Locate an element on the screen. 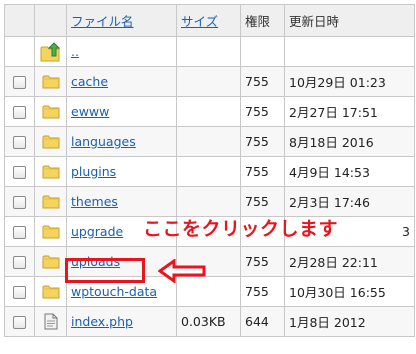  file-icon is located at coordinates (50, 321).